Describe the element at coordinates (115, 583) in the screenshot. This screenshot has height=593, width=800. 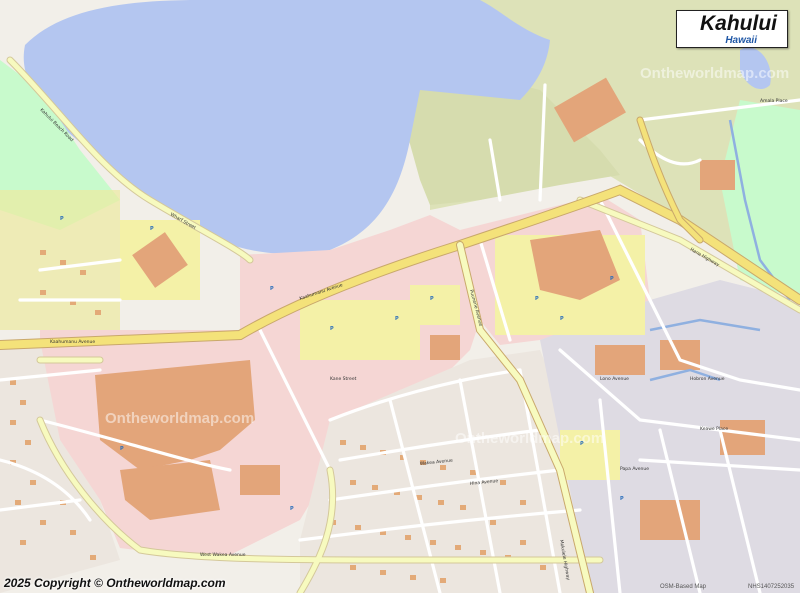
I see `copyright-notice: 2025 Copyright © Ontheworldmap.com` at that location.